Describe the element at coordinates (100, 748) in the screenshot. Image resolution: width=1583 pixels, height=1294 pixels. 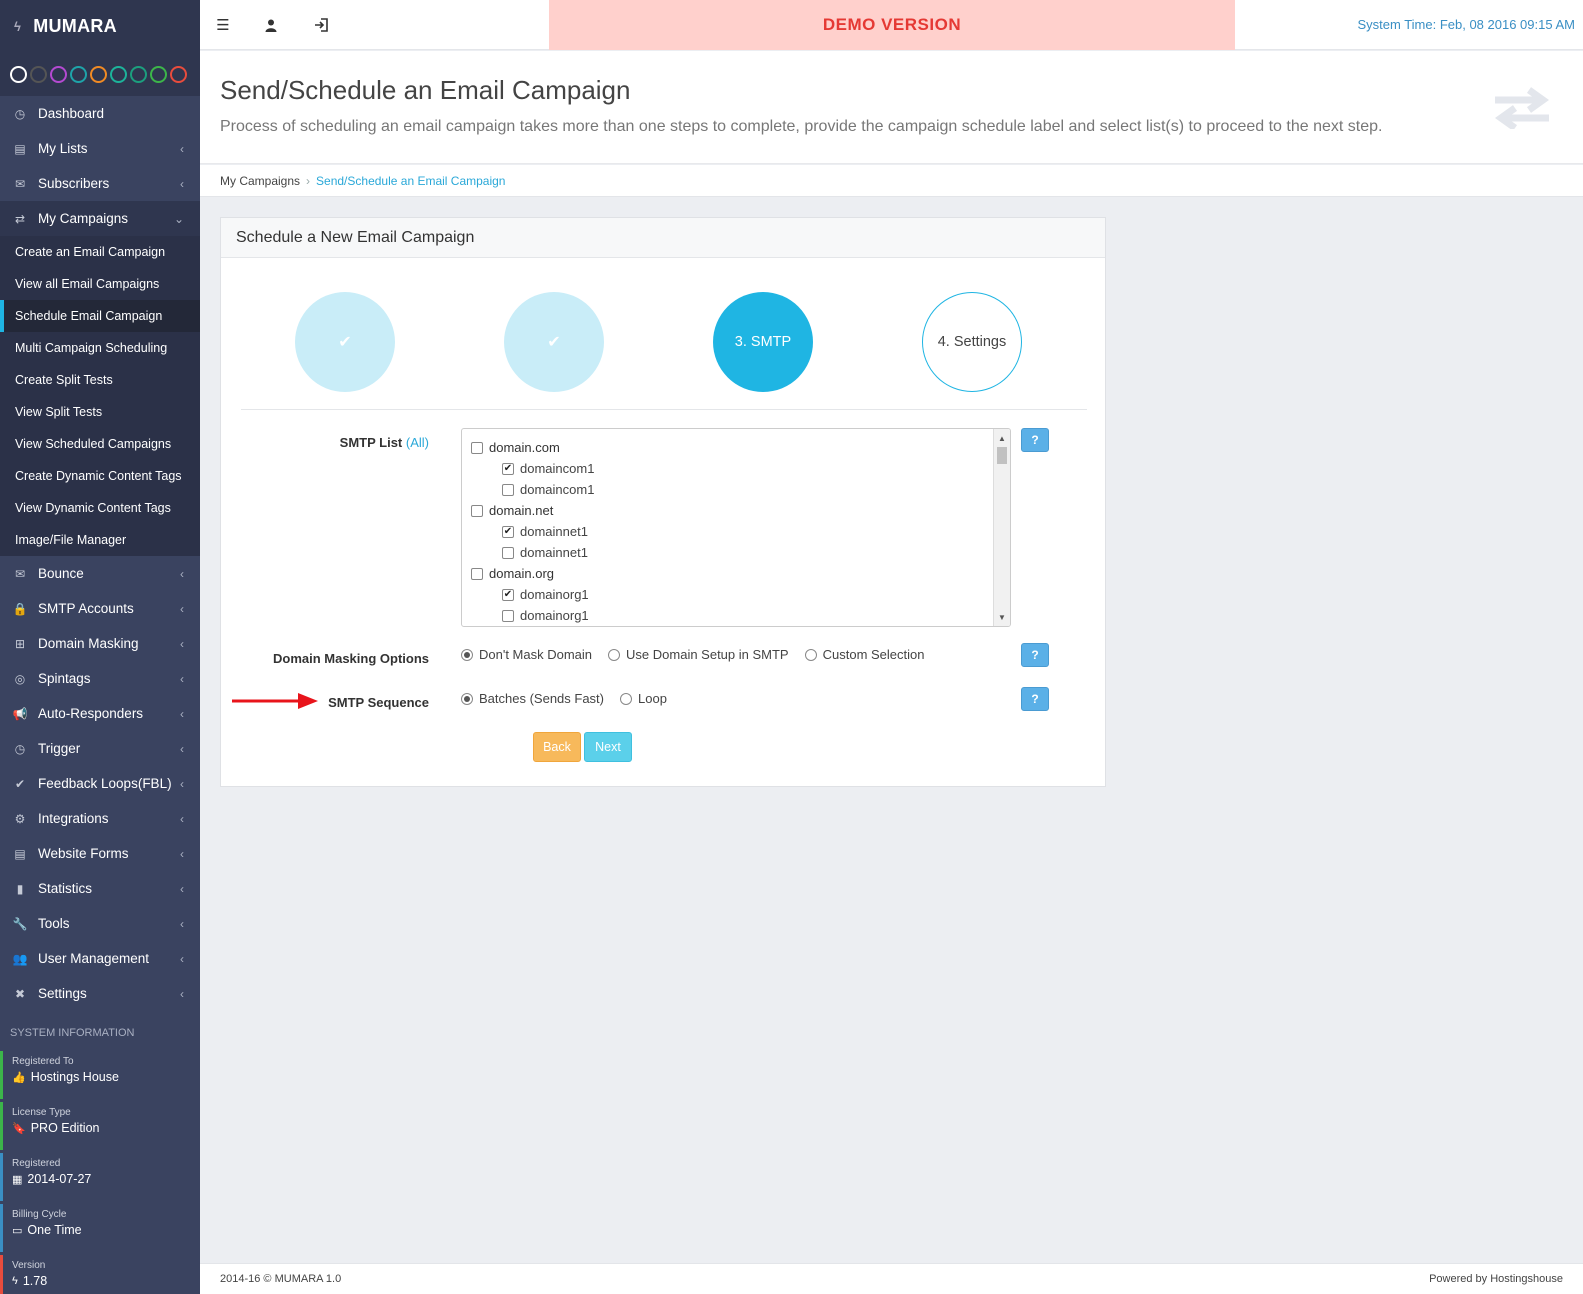
I see `sidebar-item-trigger: ◷ Trigger ‹` at that location.